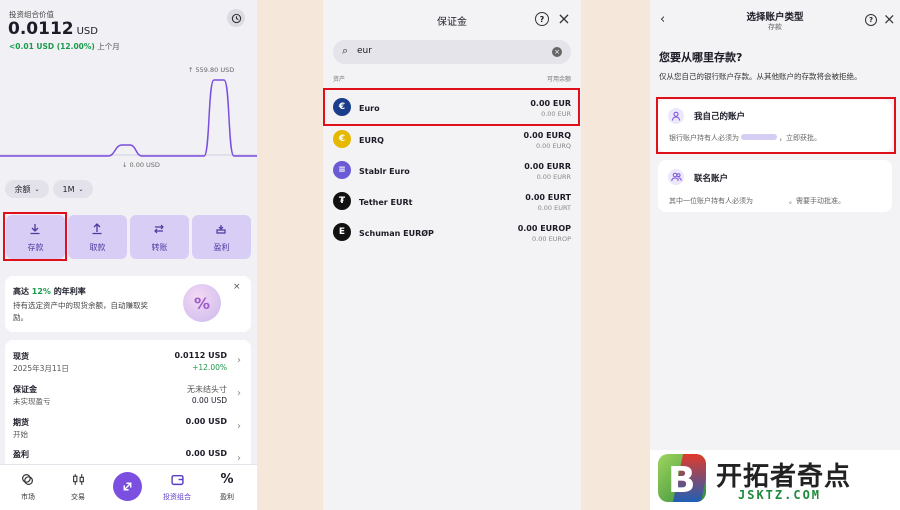  Describe the element at coordinates (207, 389) in the screenshot. I see `balance-row-value: 无未结头寸` at that location.